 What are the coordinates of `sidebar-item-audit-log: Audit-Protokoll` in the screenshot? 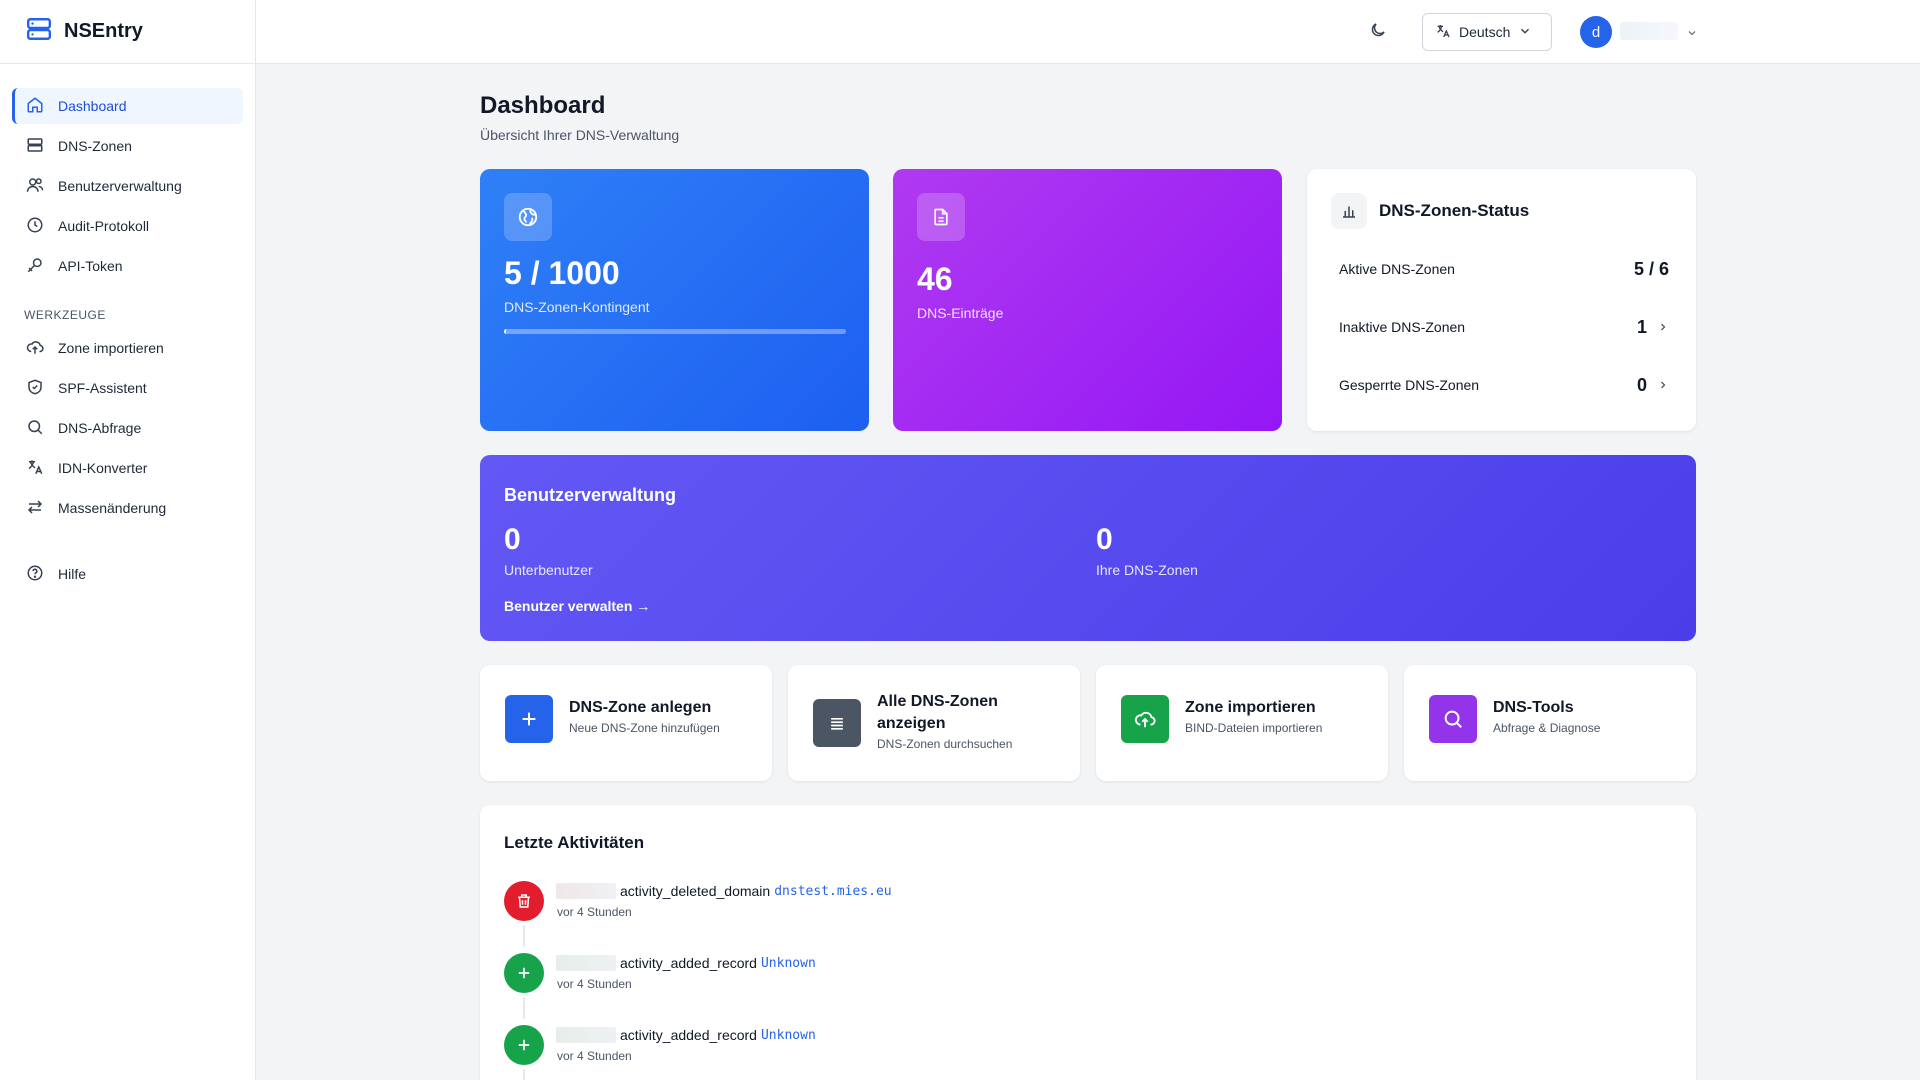 It's located at (127, 226).